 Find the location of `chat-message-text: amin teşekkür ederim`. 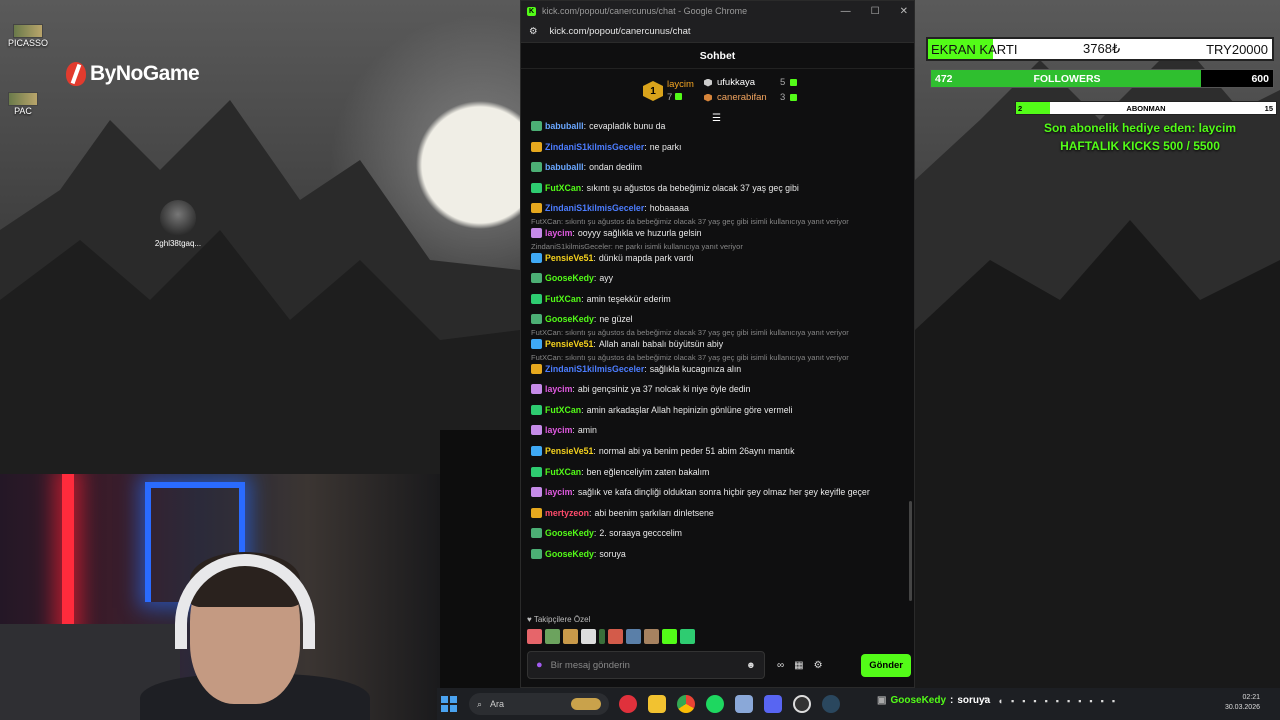

chat-message-text: amin teşekkür ederim is located at coordinates (628, 298).